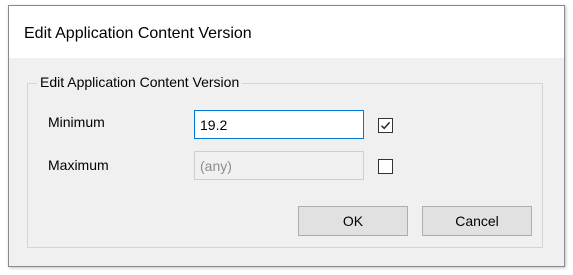 This screenshot has height=275, width=573. What do you see at coordinates (353, 221) in the screenshot?
I see `ok-button: OK` at bounding box center [353, 221].